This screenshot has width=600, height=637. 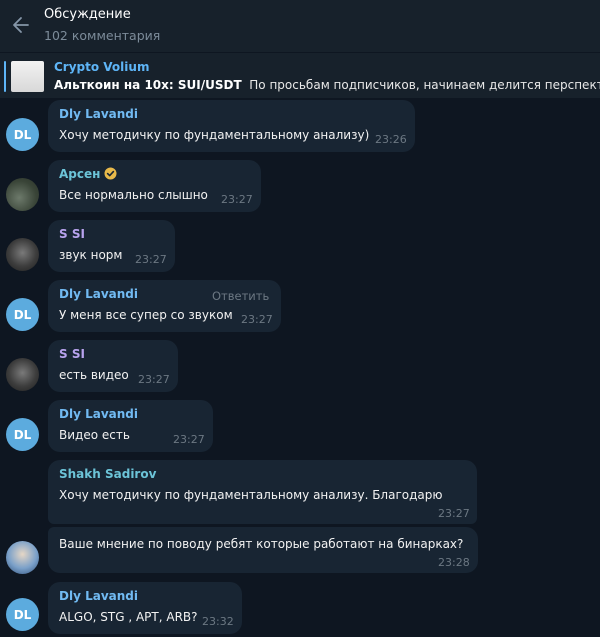 What do you see at coordinates (102, 67) in the screenshot?
I see `pinned-channel-name: Crypto Volium` at bounding box center [102, 67].